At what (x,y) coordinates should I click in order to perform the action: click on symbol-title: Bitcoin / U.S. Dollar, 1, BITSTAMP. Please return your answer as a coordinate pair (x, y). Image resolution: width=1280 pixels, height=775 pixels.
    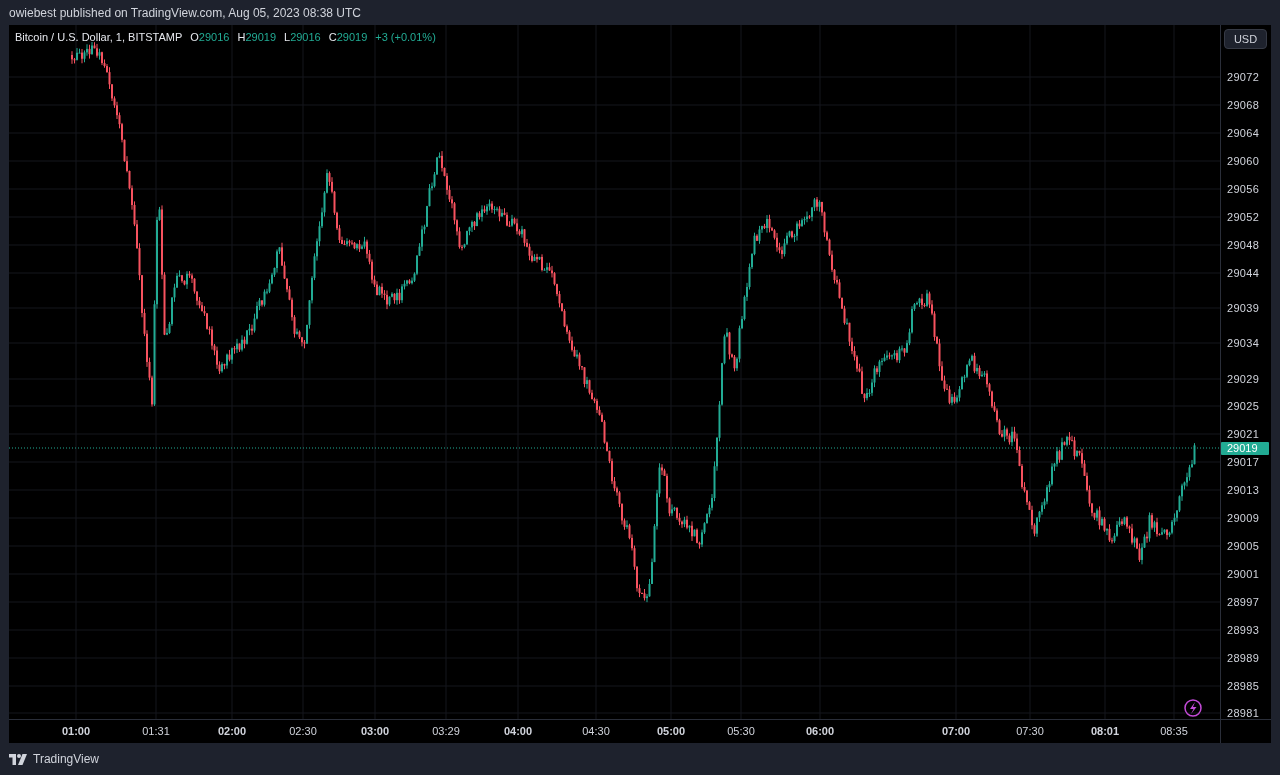
    Looking at the image, I should click on (99, 37).